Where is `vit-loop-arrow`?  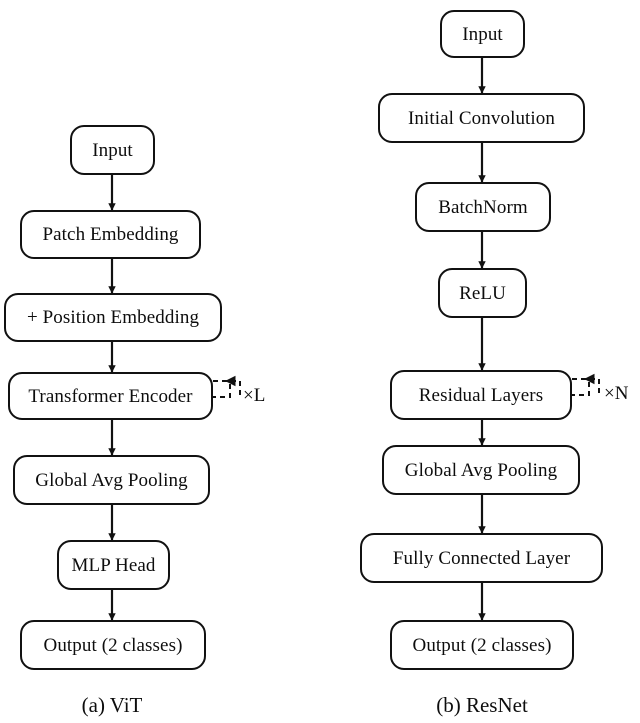
vit-loop-arrow is located at coordinates (226, 386).